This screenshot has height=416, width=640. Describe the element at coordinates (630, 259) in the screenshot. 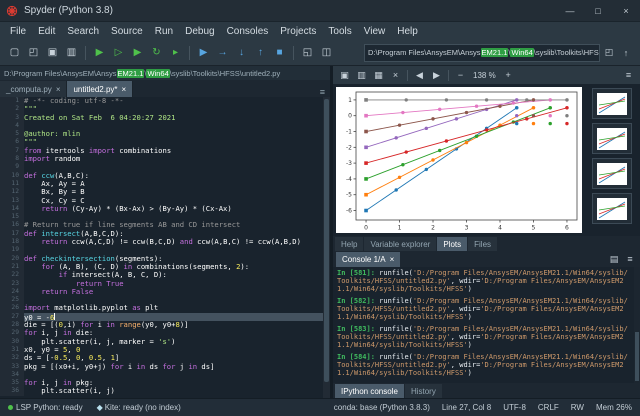

I see `console-menu-icon: ≡` at that location.